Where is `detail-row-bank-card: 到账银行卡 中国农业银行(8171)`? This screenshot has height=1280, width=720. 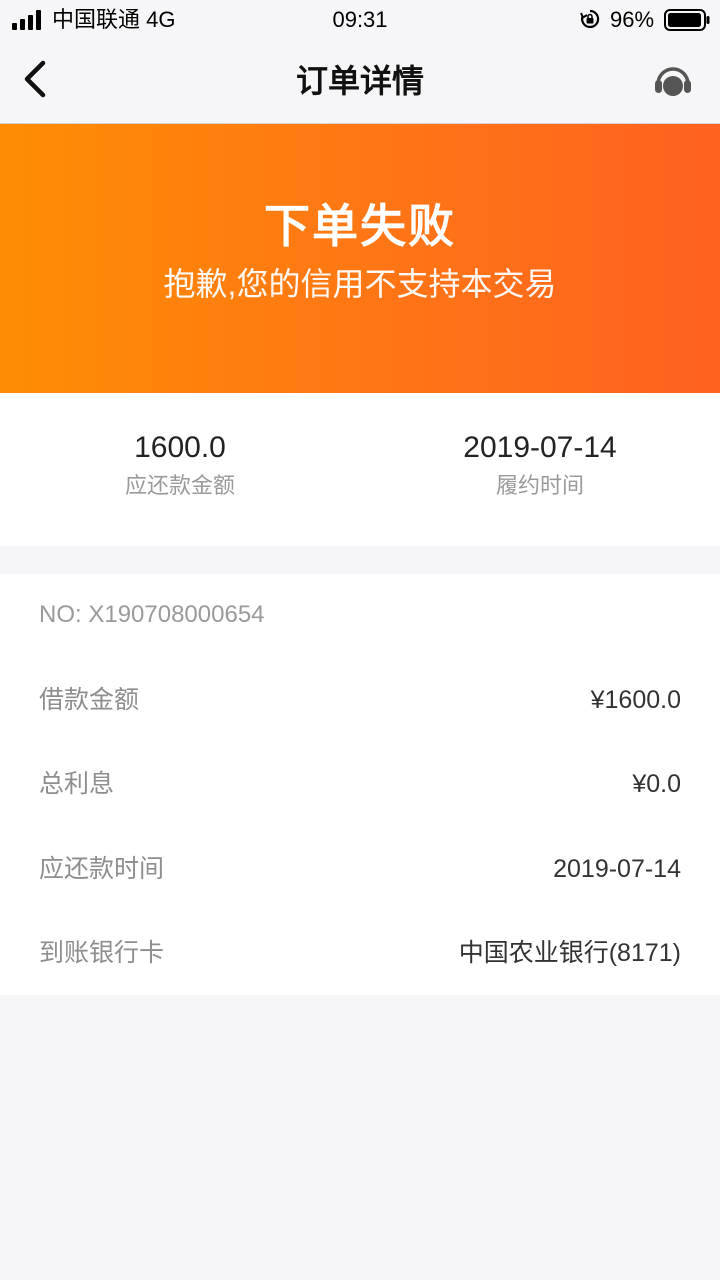 detail-row-bank-card: 到账银行卡 中国农业银行(8171) is located at coordinates (360, 953).